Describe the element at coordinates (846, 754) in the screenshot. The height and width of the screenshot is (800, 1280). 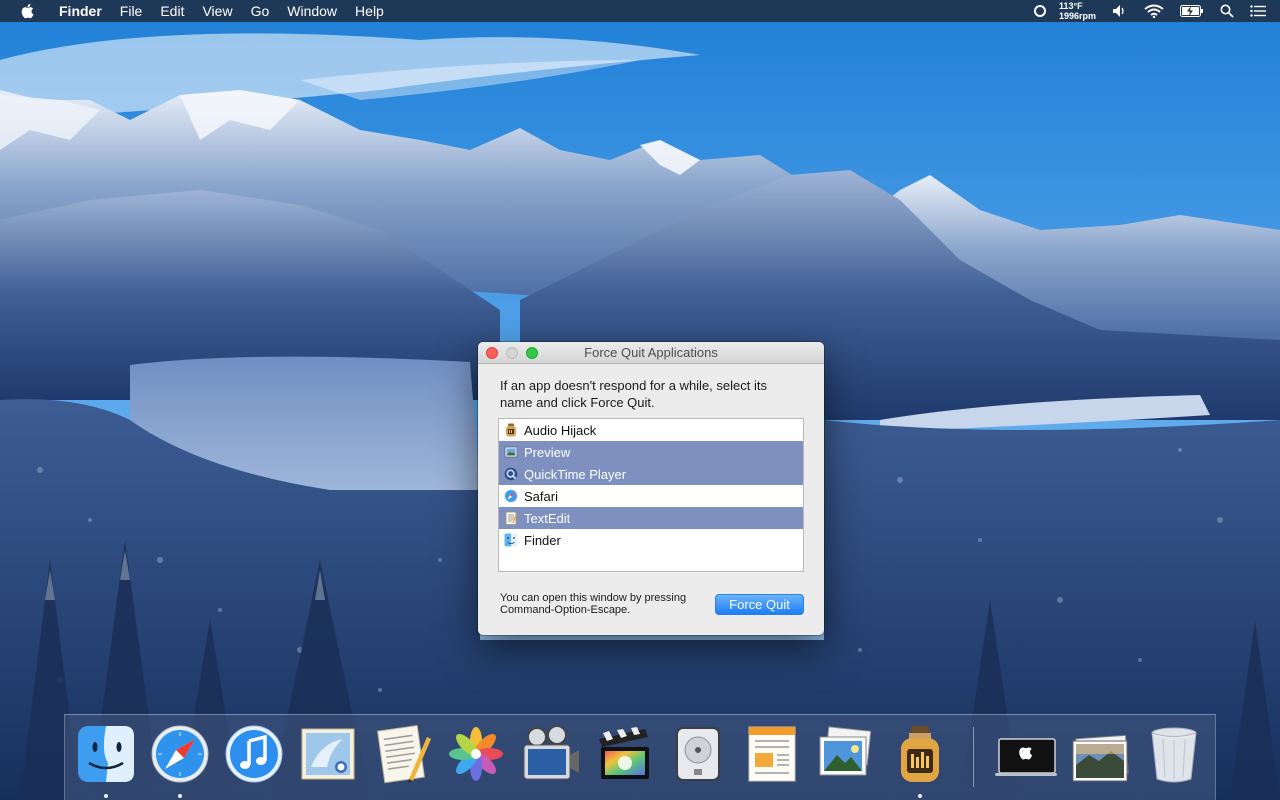
I see `dock-preview-icon` at that location.